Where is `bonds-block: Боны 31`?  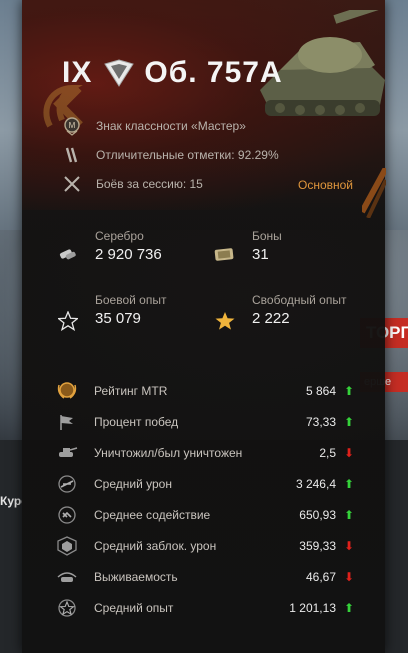 bonds-block: Боны 31 is located at coordinates (267, 246).